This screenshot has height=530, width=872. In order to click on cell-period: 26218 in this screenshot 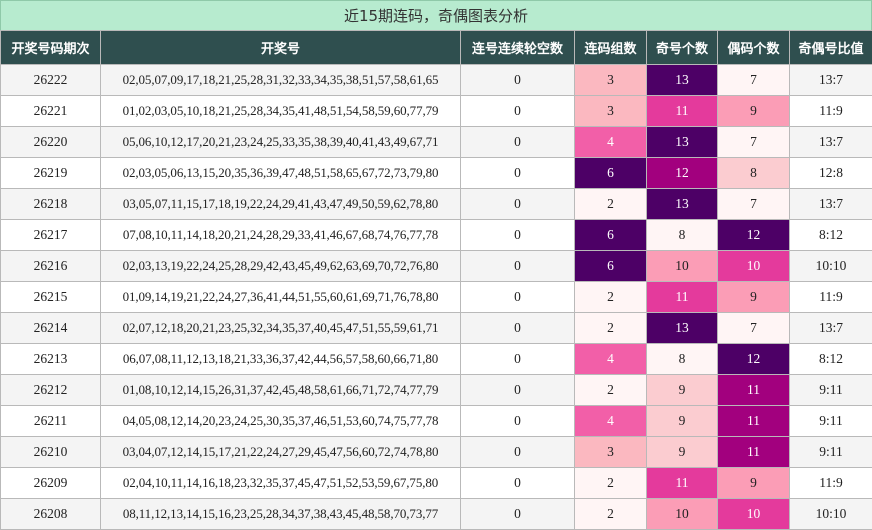, I will do `click(51, 204)`.